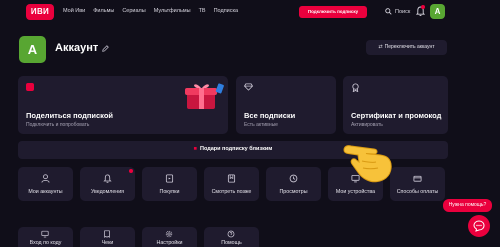  Describe the element at coordinates (293, 184) in the screenshot. I see `tile-history: Просмотры` at that location.